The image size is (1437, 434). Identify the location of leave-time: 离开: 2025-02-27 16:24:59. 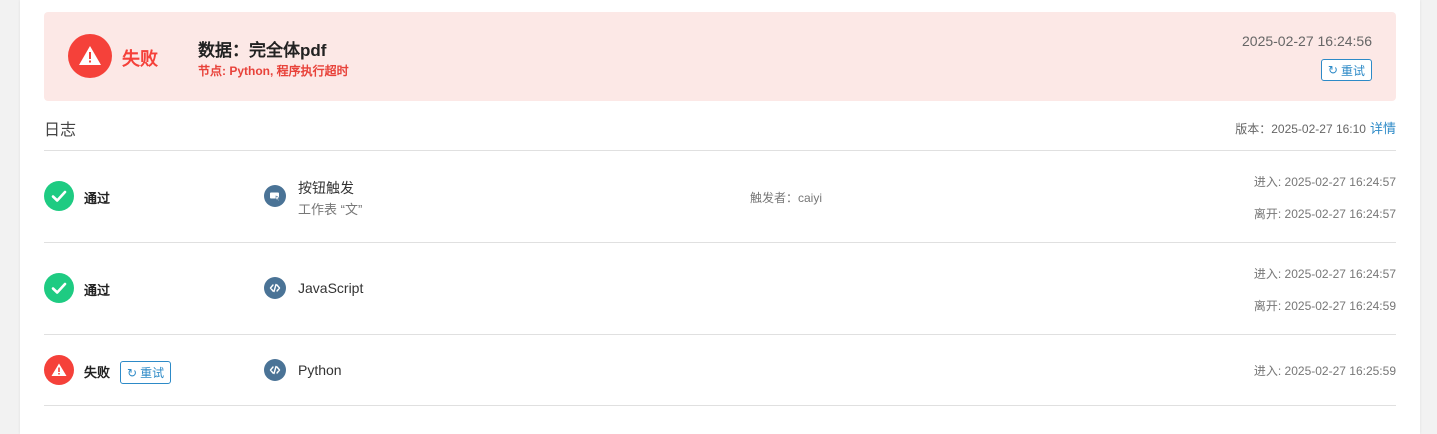
(1324, 306).